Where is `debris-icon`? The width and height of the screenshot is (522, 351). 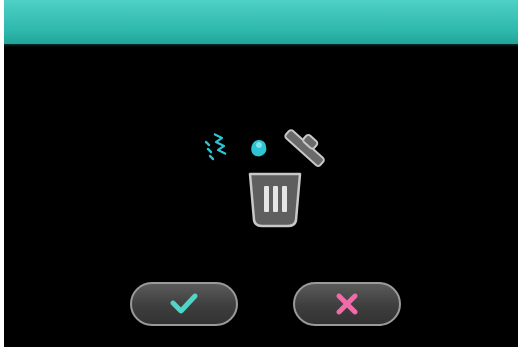 debris-icon is located at coordinates (235, 147).